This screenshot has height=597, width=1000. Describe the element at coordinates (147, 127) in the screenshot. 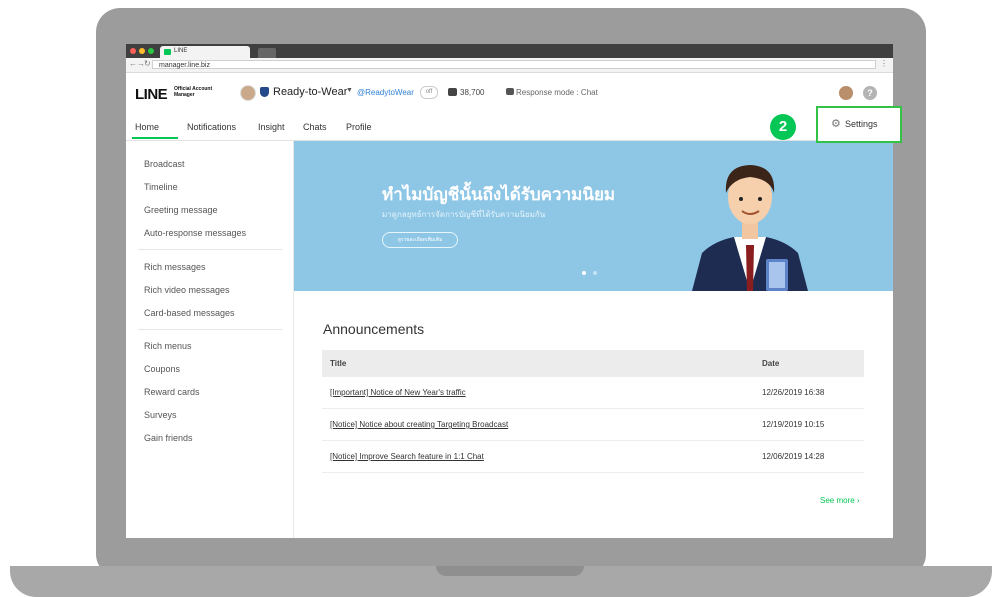

I see `tab-home: Home` at that location.